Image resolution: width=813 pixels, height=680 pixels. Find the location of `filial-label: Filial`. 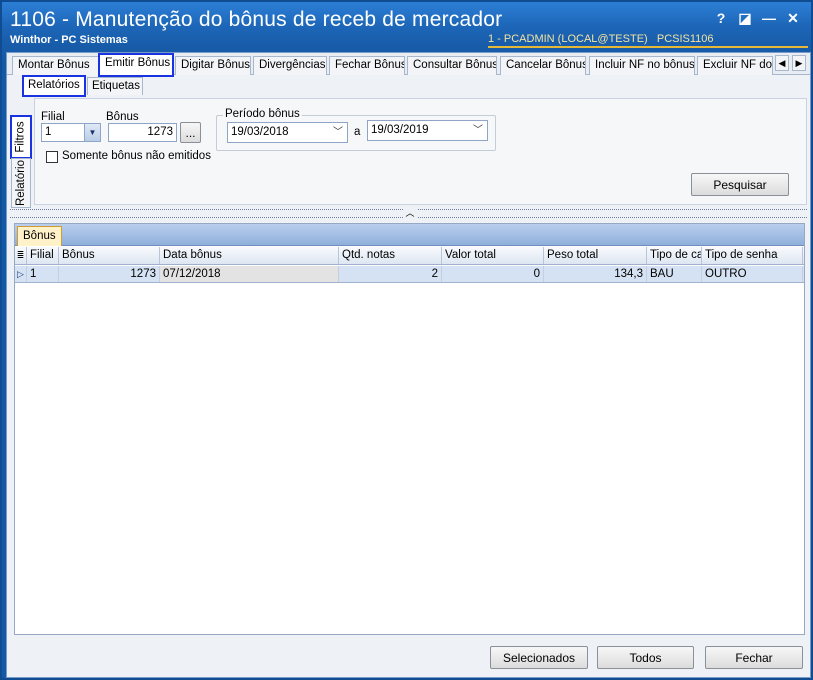

filial-label: Filial is located at coordinates (53, 117).